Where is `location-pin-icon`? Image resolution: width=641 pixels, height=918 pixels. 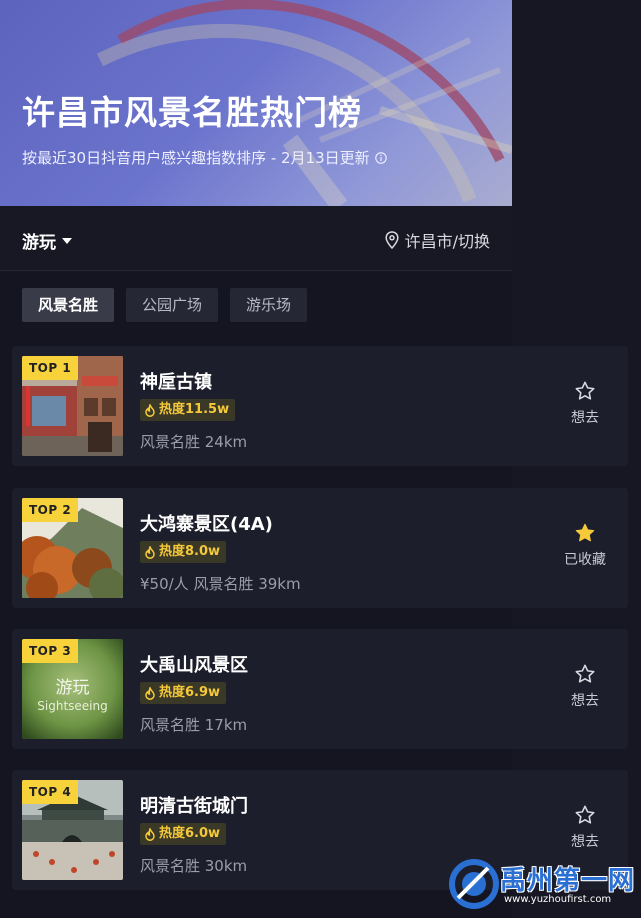
location-pin-icon is located at coordinates (392, 240).